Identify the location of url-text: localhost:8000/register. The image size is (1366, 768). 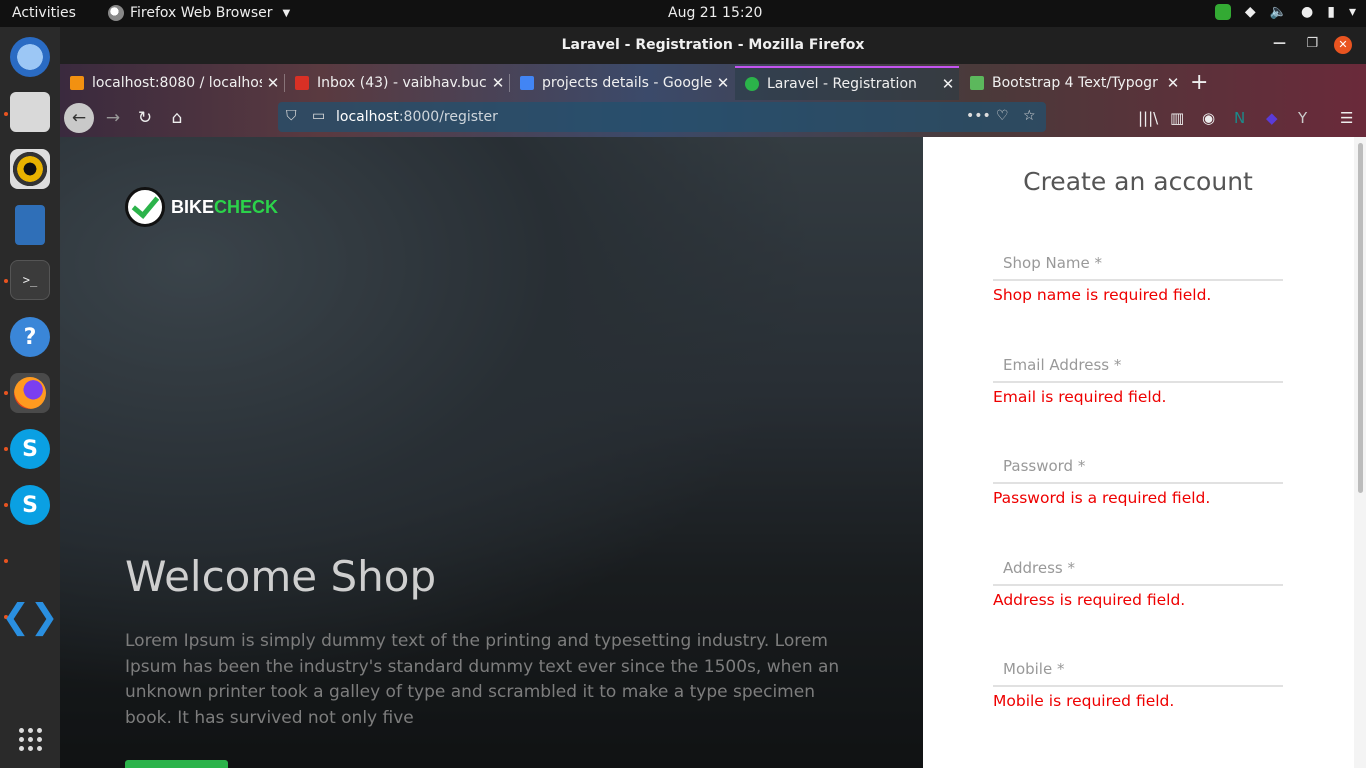
(417, 117).